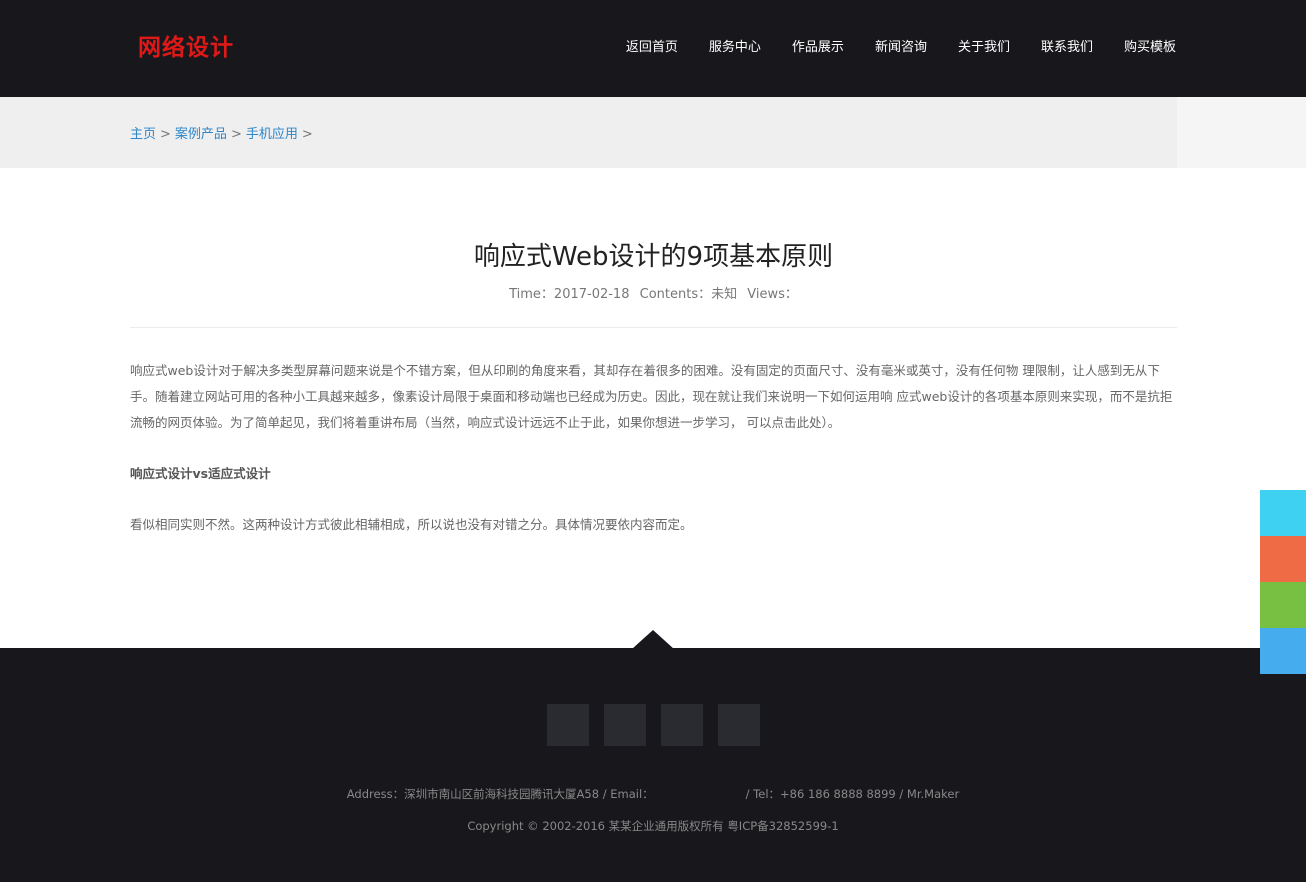 Image resolution: width=1306 pixels, height=882 pixels. Describe the element at coordinates (984, 48) in the screenshot. I see `nav-about: 关于我们` at that location.